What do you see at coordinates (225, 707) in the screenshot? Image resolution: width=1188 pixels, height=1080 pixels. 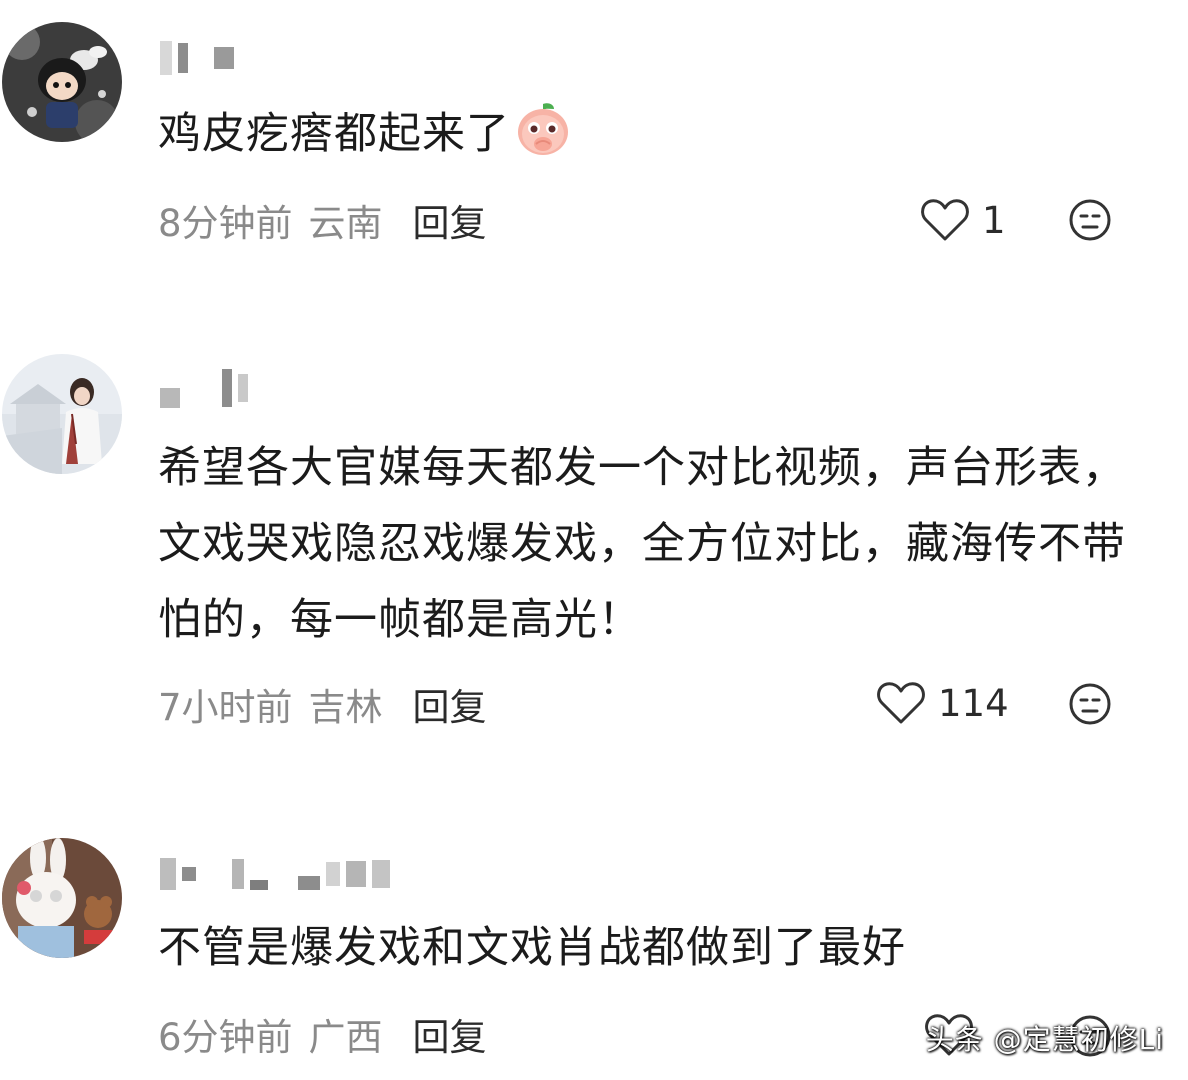 I see `comment-time: 7小时前` at bounding box center [225, 707].